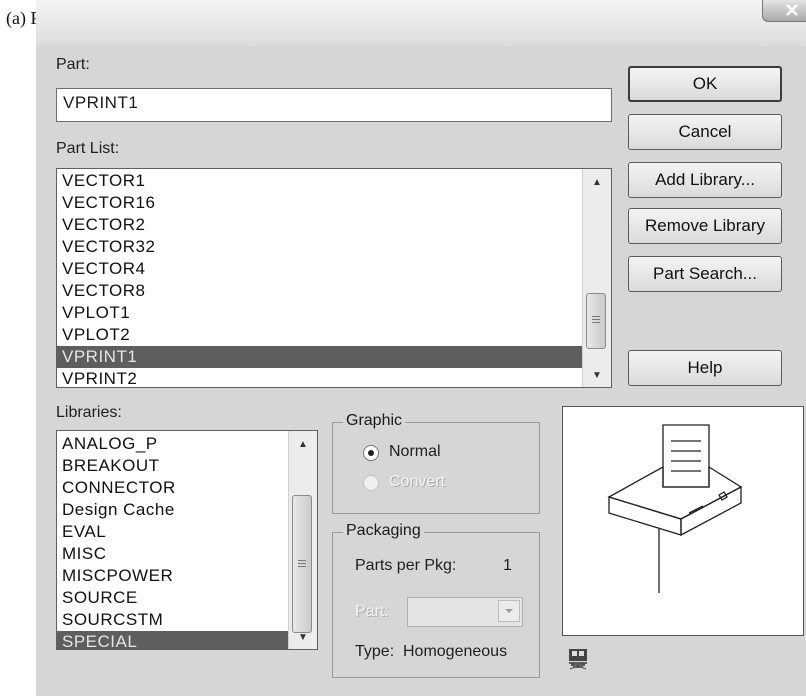  Describe the element at coordinates (187, 640) in the screenshot. I see `list-item: SPECIAL` at that location.